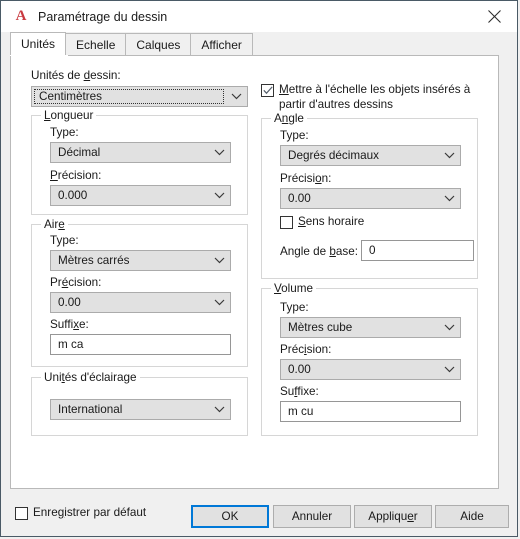 This screenshot has width=520, height=539. I want to click on volume-suffix-label: Suffixe:, so click(299, 391).